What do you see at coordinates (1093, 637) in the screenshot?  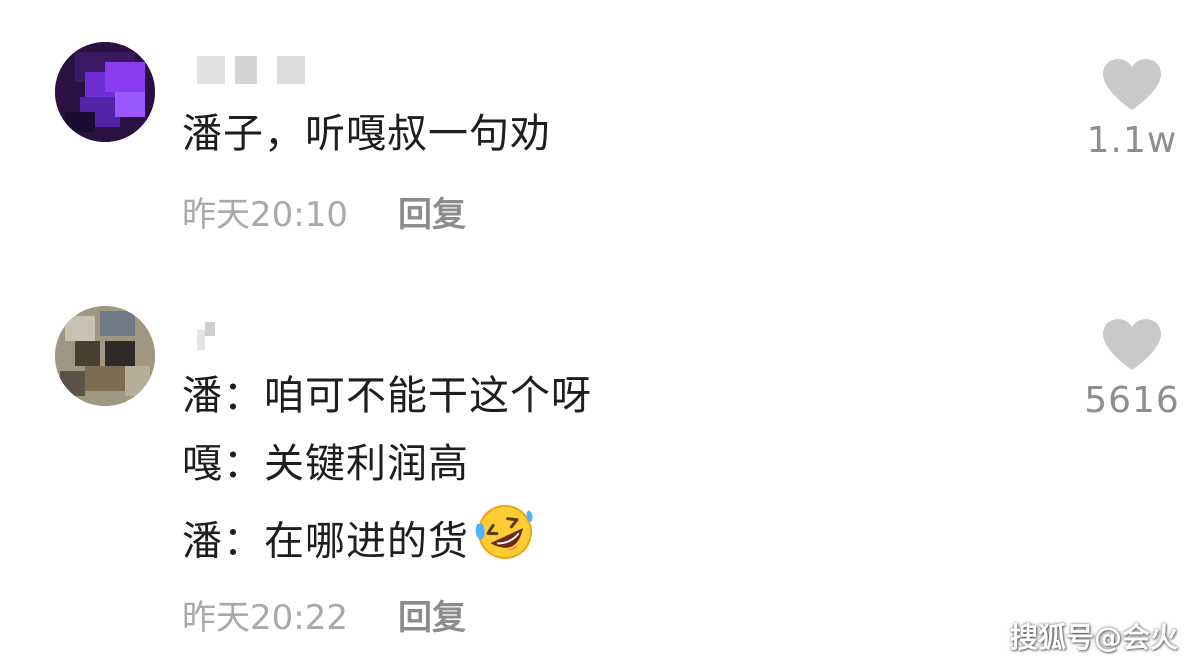 I see `watermark: 搜狐号@会火` at bounding box center [1093, 637].